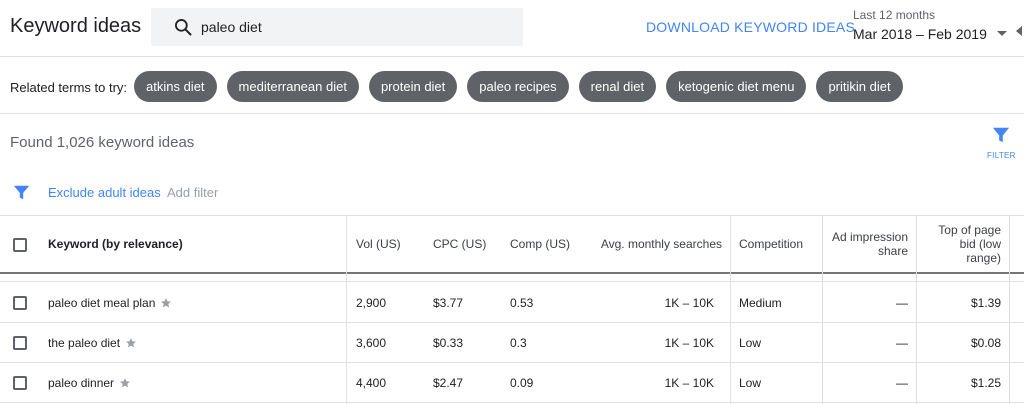  What do you see at coordinates (518, 343) in the screenshot?
I see `comp-cell: 0.3` at bounding box center [518, 343].